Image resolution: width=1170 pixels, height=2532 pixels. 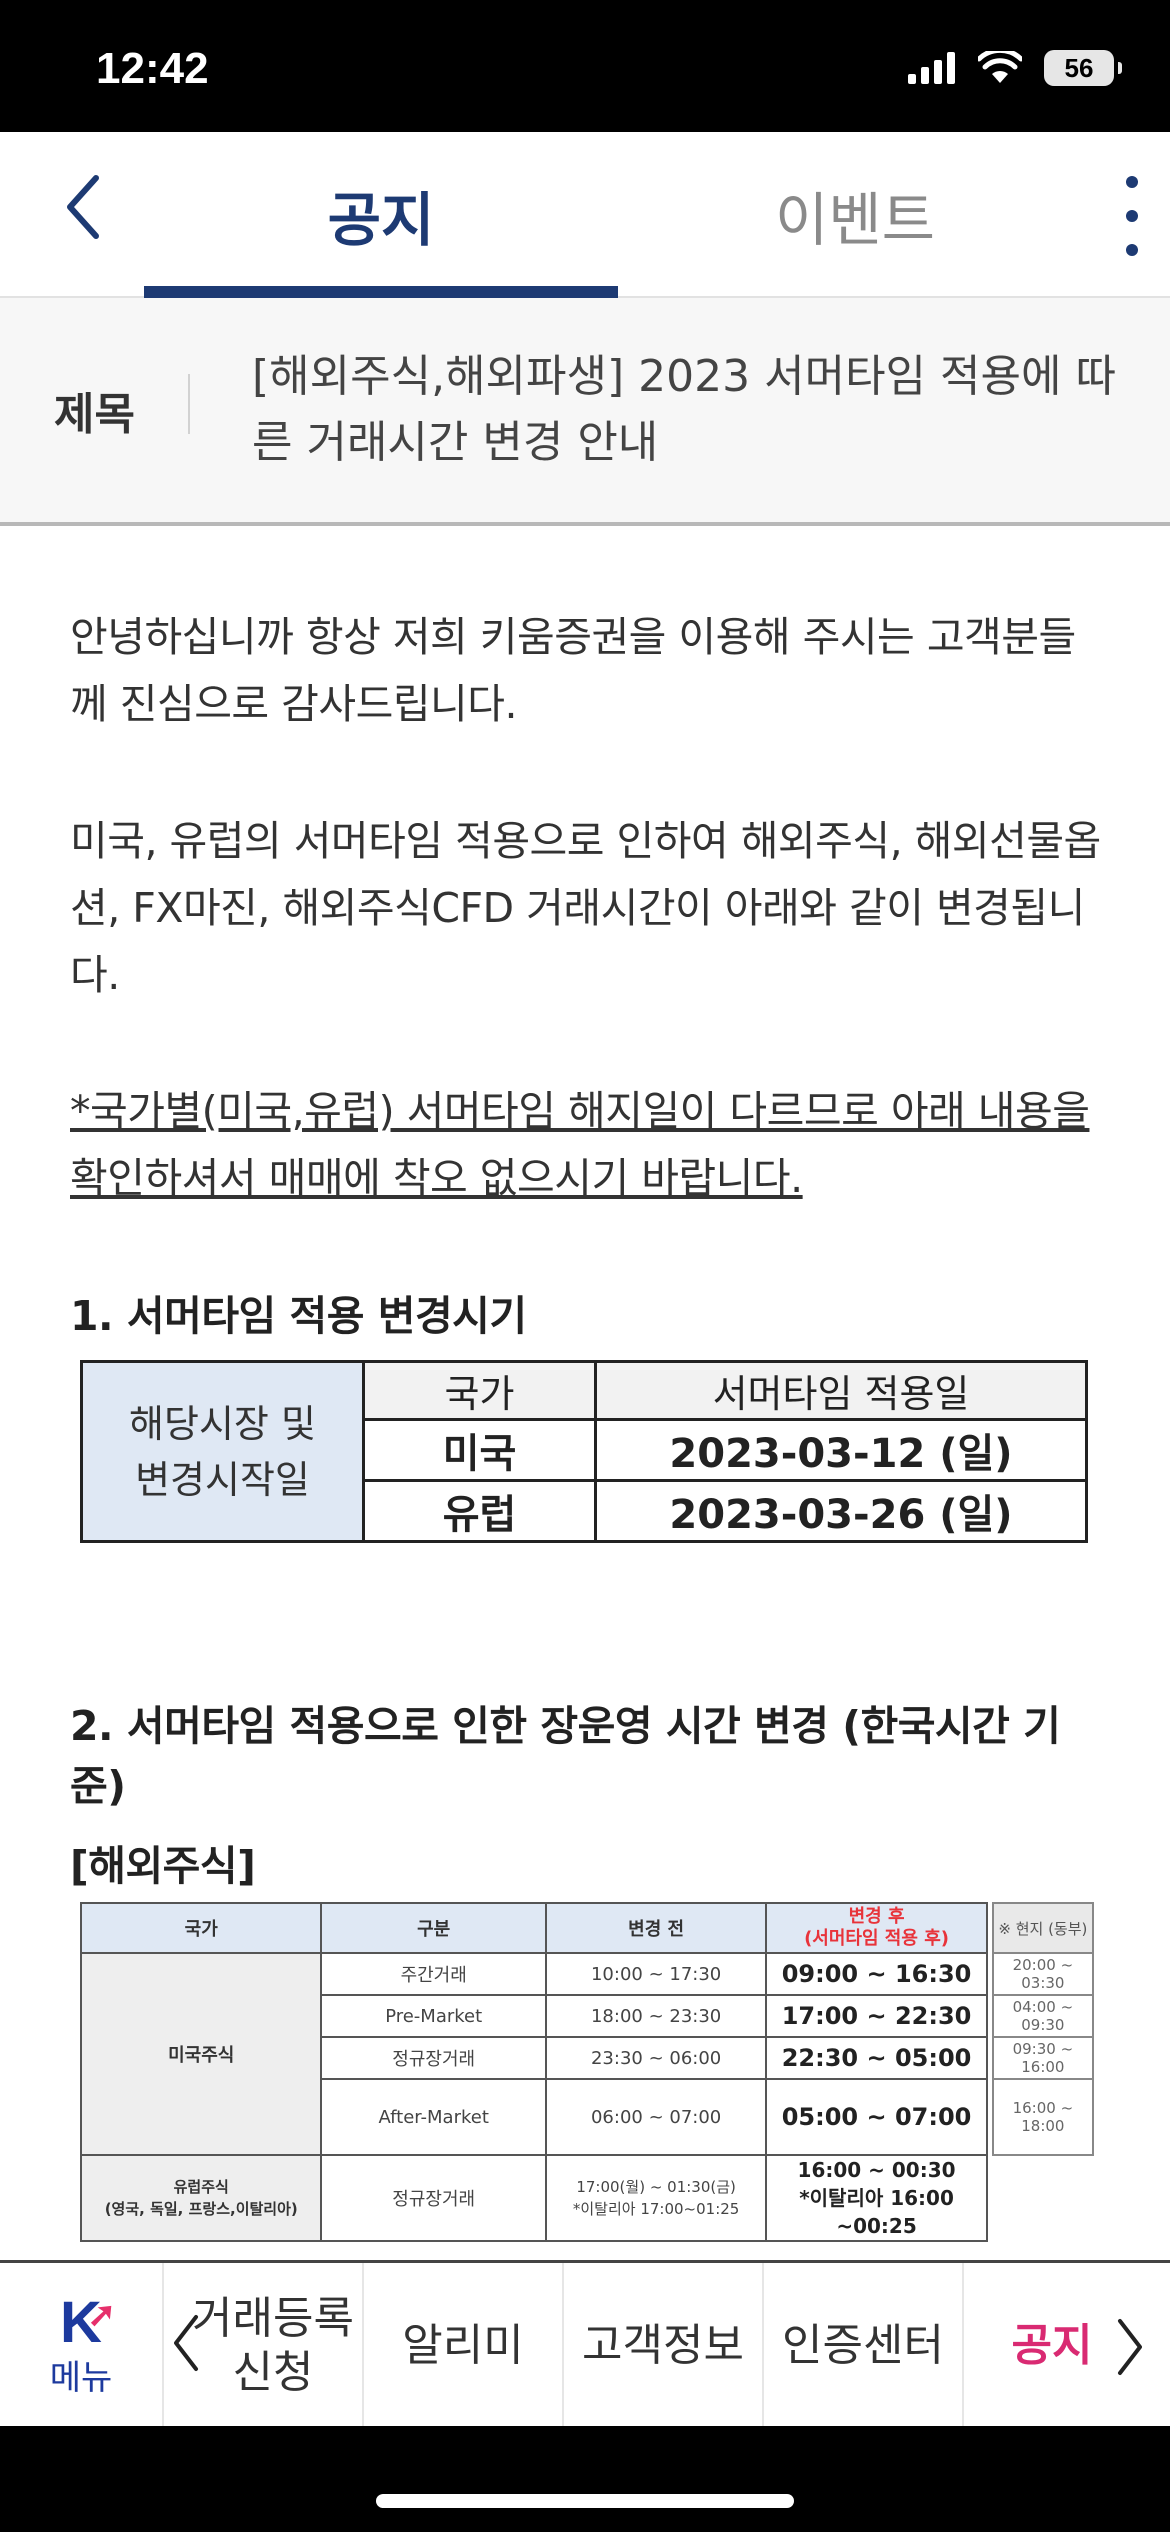 What do you see at coordinates (841, 1450) in the screenshot?
I see `table-cell-date: 2023-03-12 (일)` at bounding box center [841, 1450].